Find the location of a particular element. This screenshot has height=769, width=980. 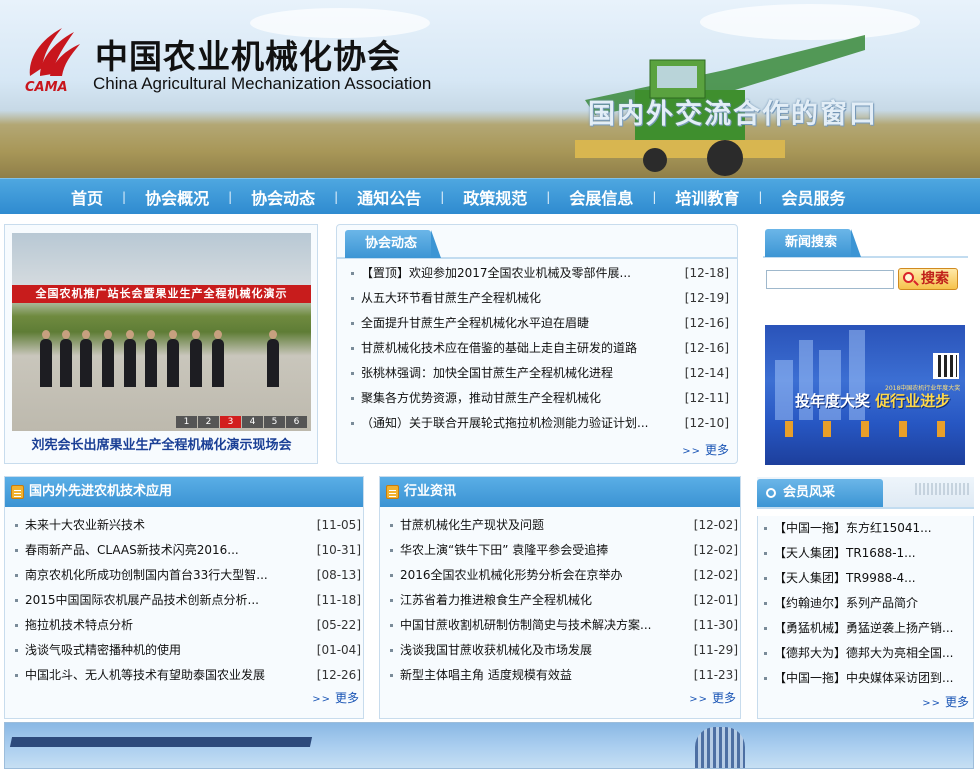

list-item: 浅谈我国甘蔗收获机械化及市场发展 [11-29] is located at coordinates (563, 650).